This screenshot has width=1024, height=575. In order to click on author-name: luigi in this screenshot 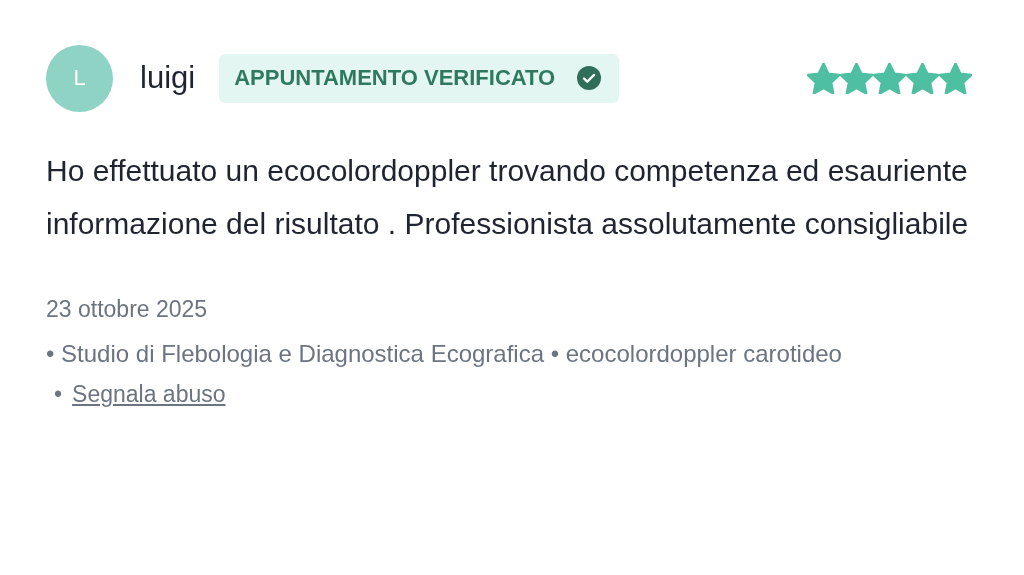, I will do `click(168, 78)`.